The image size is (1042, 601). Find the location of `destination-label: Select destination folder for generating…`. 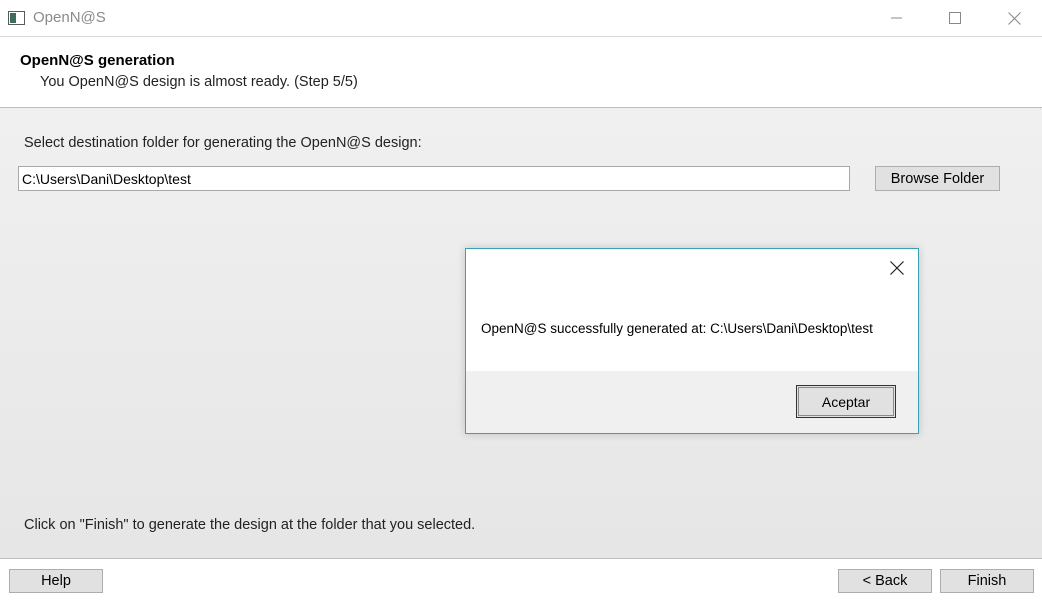

destination-label: Select destination folder for generating… is located at coordinates (223, 143).